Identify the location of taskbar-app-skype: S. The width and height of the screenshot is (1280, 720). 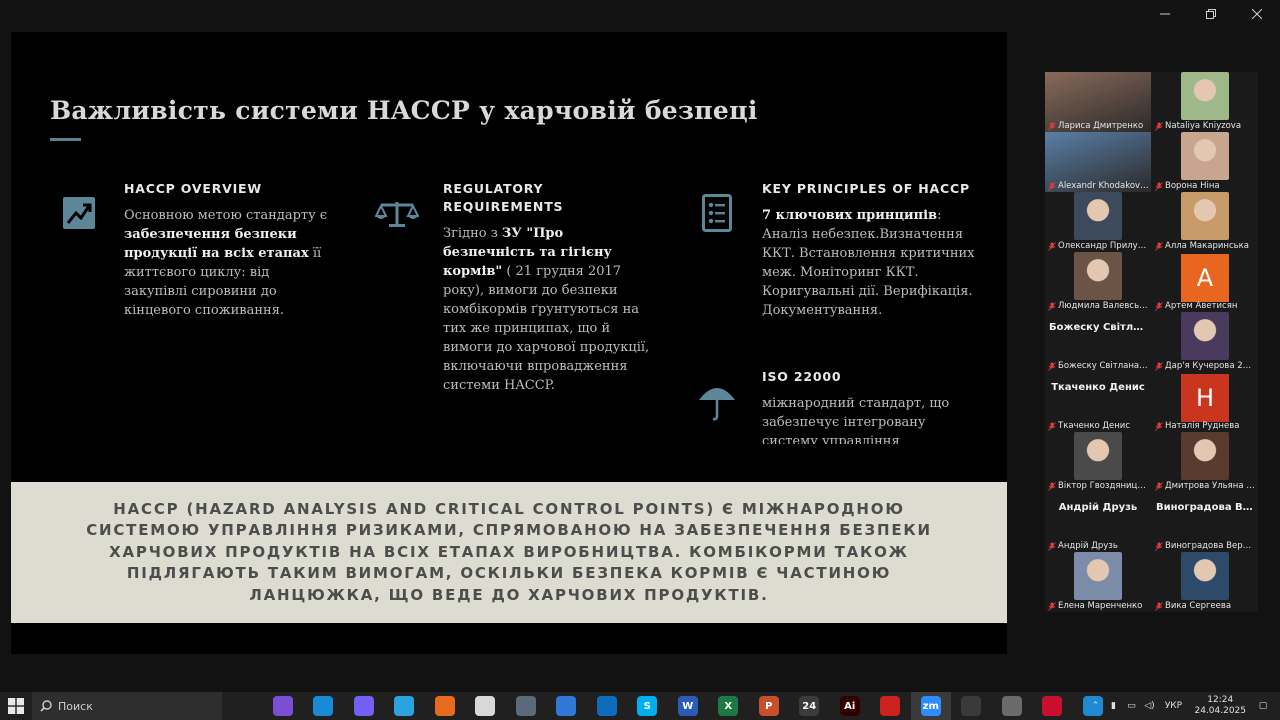
(647, 706).